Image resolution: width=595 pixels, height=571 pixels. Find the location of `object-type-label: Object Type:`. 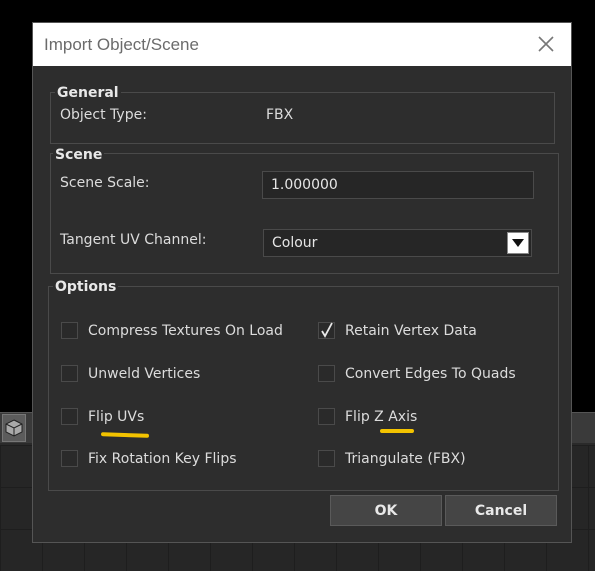

object-type-label: Object Type: is located at coordinates (103, 115).